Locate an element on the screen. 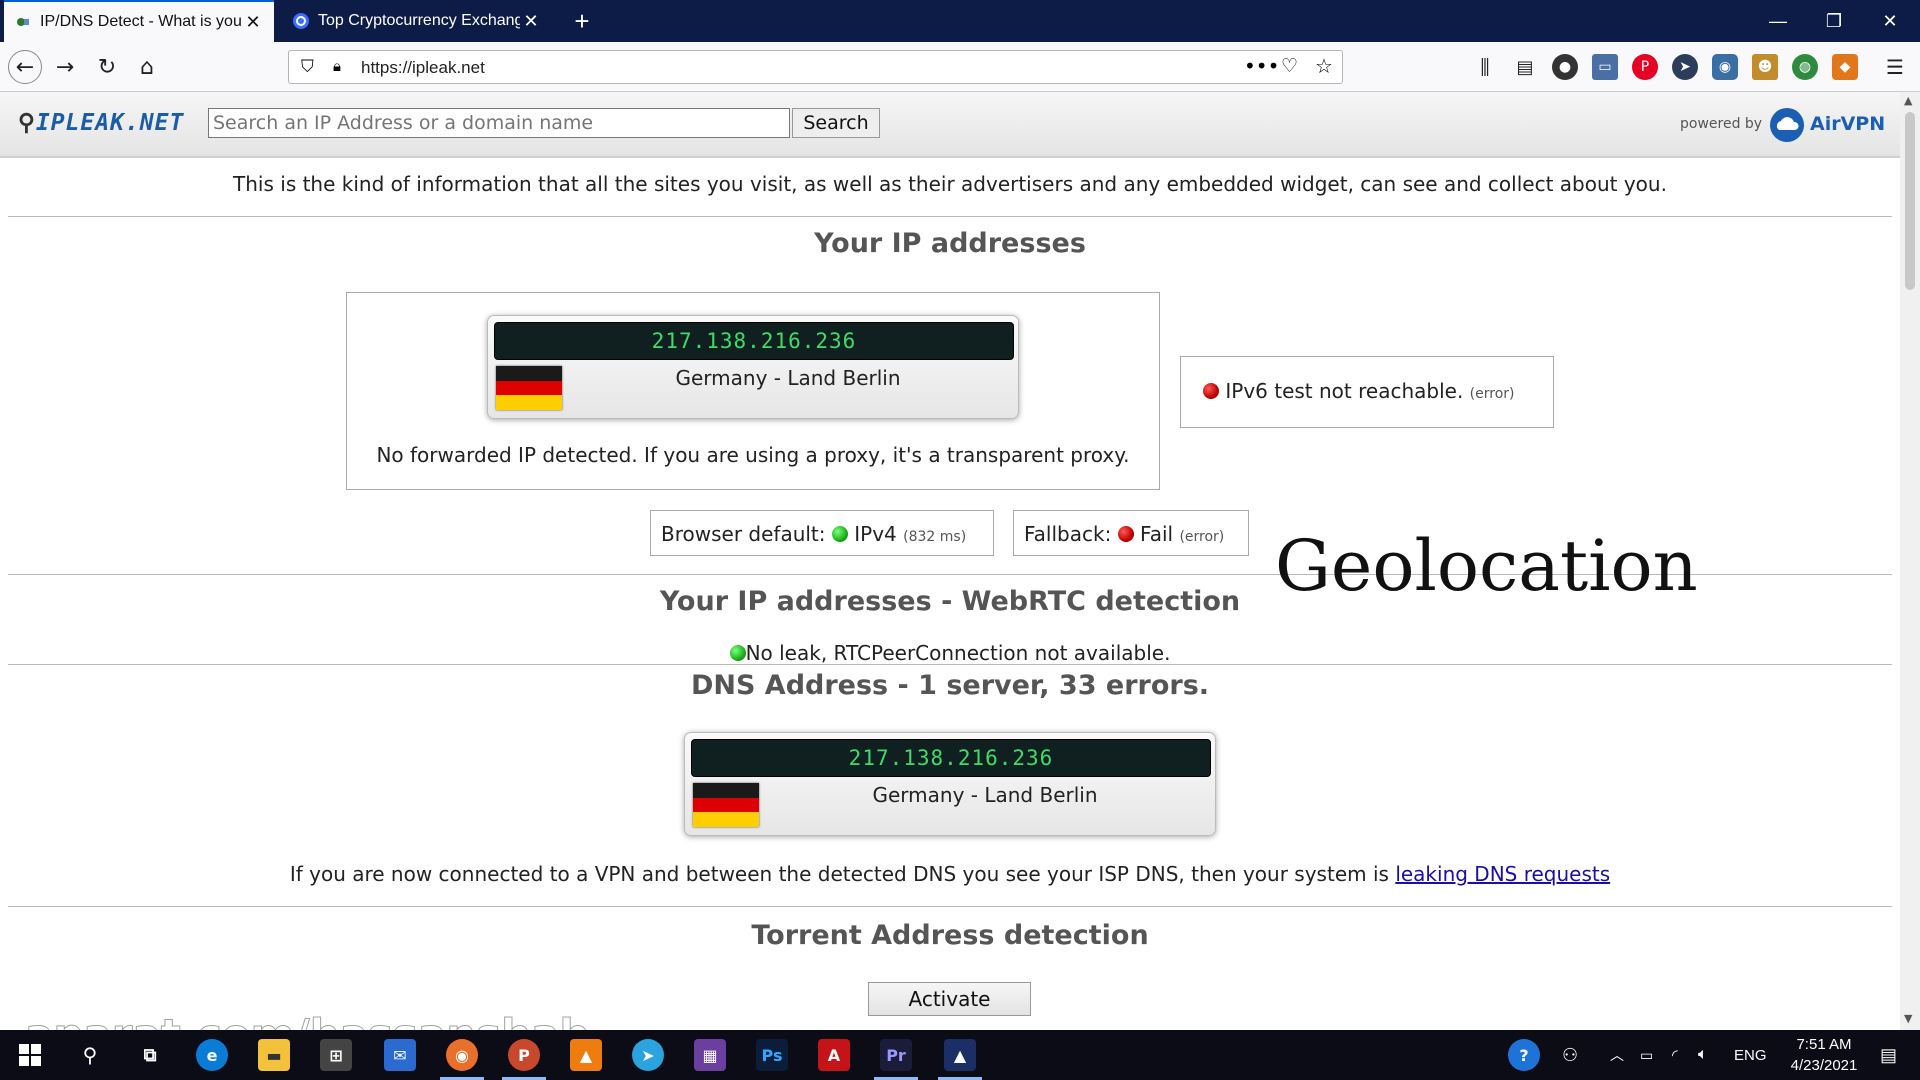 The height and width of the screenshot is (1080, 1920). volume-icon: 🔈︎ is located at coordinates (1703, 1055).